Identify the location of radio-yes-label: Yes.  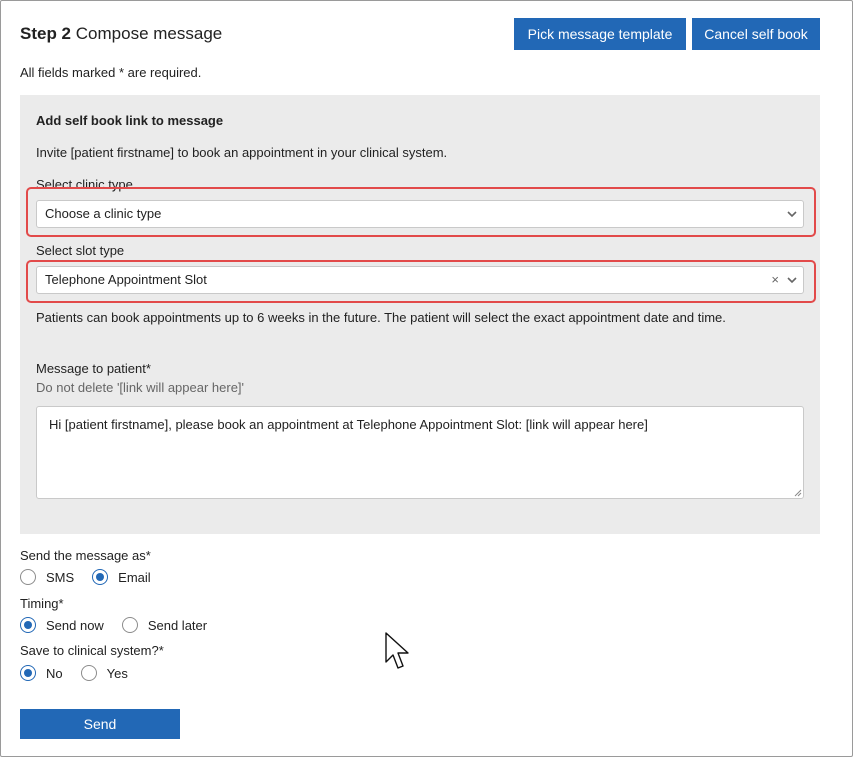
(117, 673).